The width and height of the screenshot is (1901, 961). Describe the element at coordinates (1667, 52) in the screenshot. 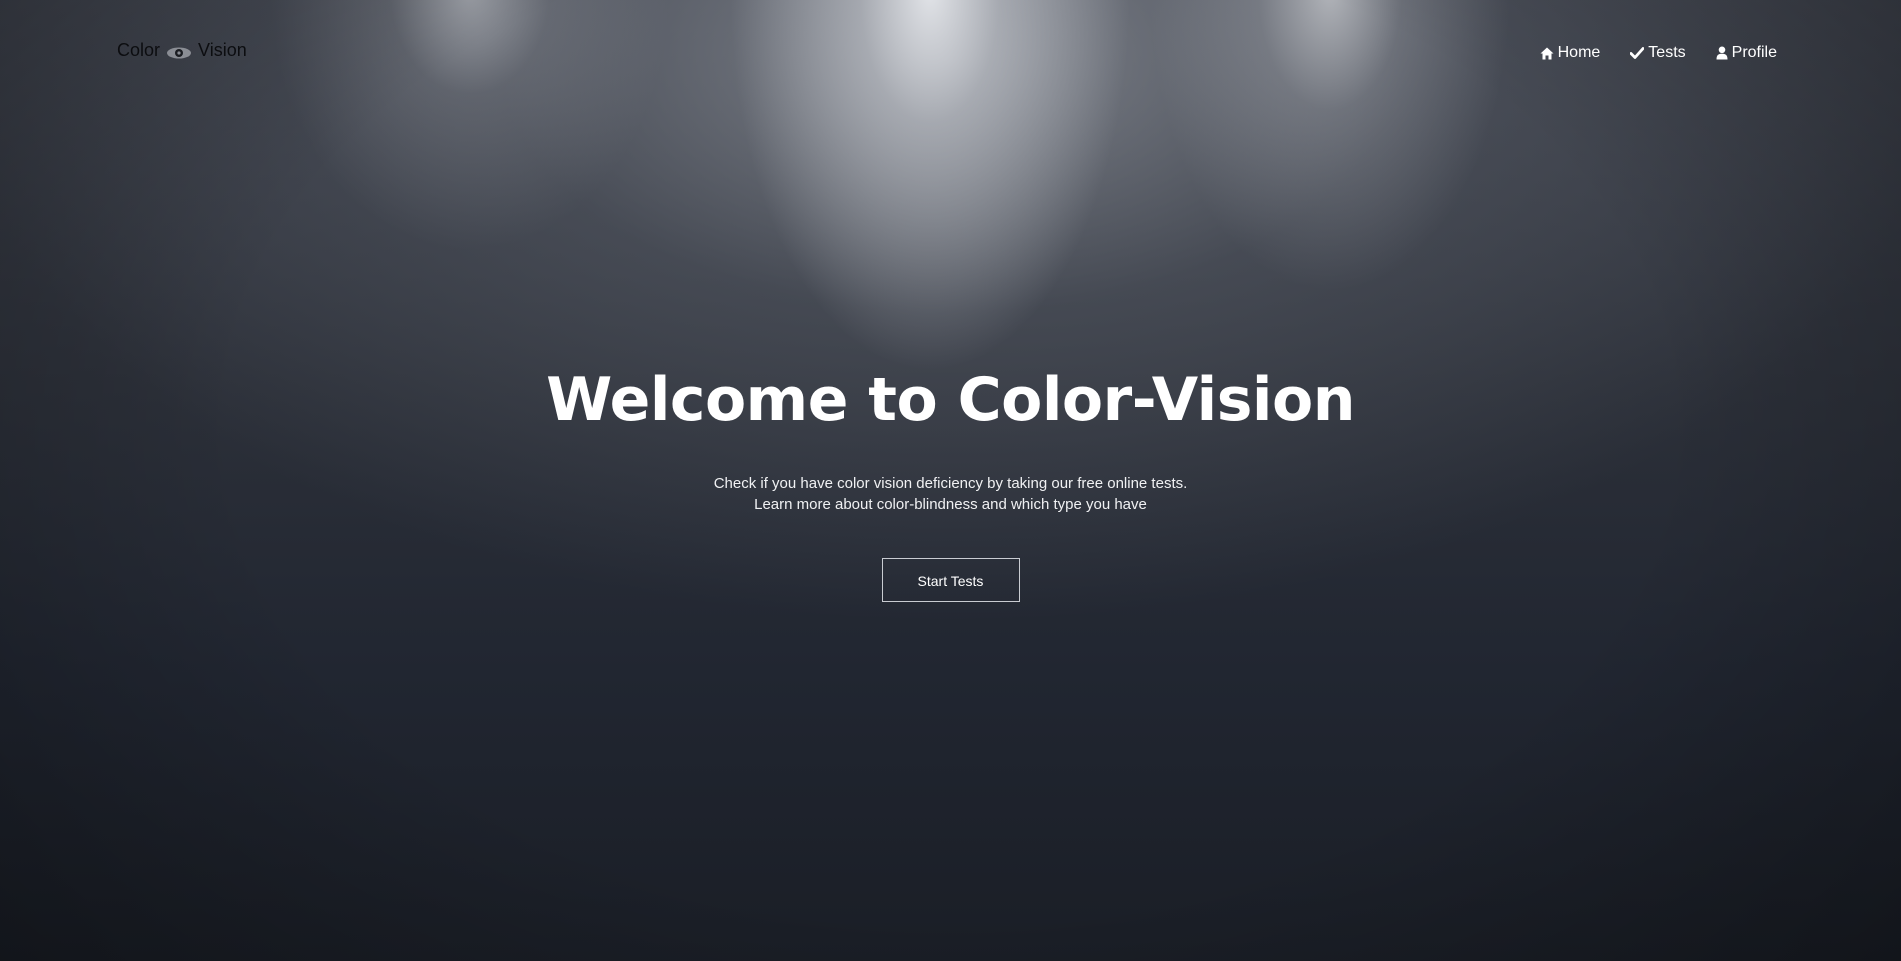

I see `nav-item-label: Tests` at that location.